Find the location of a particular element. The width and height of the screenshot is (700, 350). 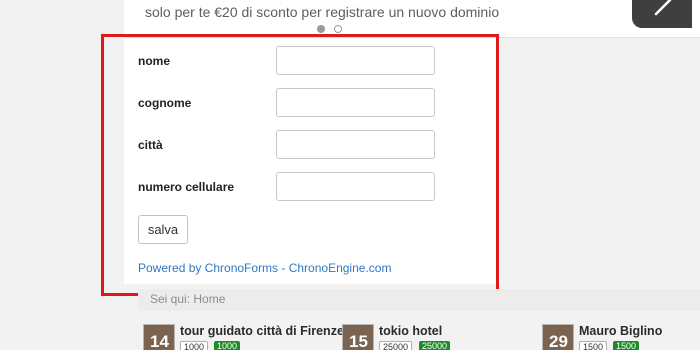

item-number: 14 is located at coordinates (159, 341).